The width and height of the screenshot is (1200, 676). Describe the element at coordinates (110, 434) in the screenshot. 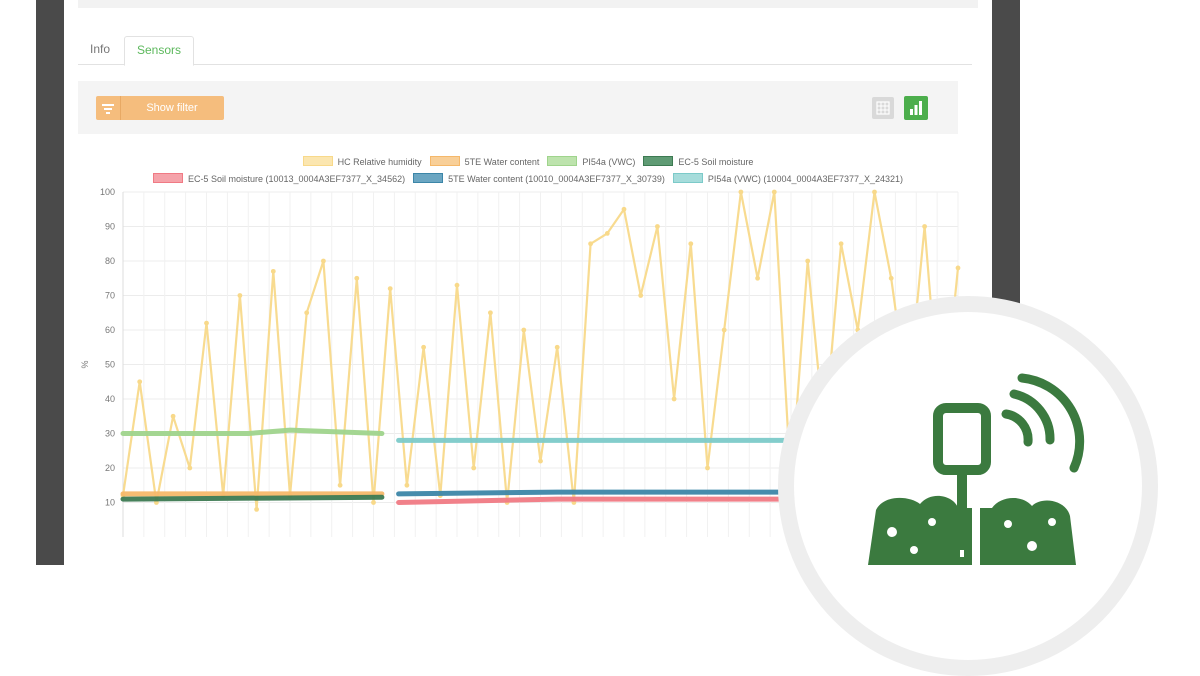

I see `y-tick-label: 30` at that location.